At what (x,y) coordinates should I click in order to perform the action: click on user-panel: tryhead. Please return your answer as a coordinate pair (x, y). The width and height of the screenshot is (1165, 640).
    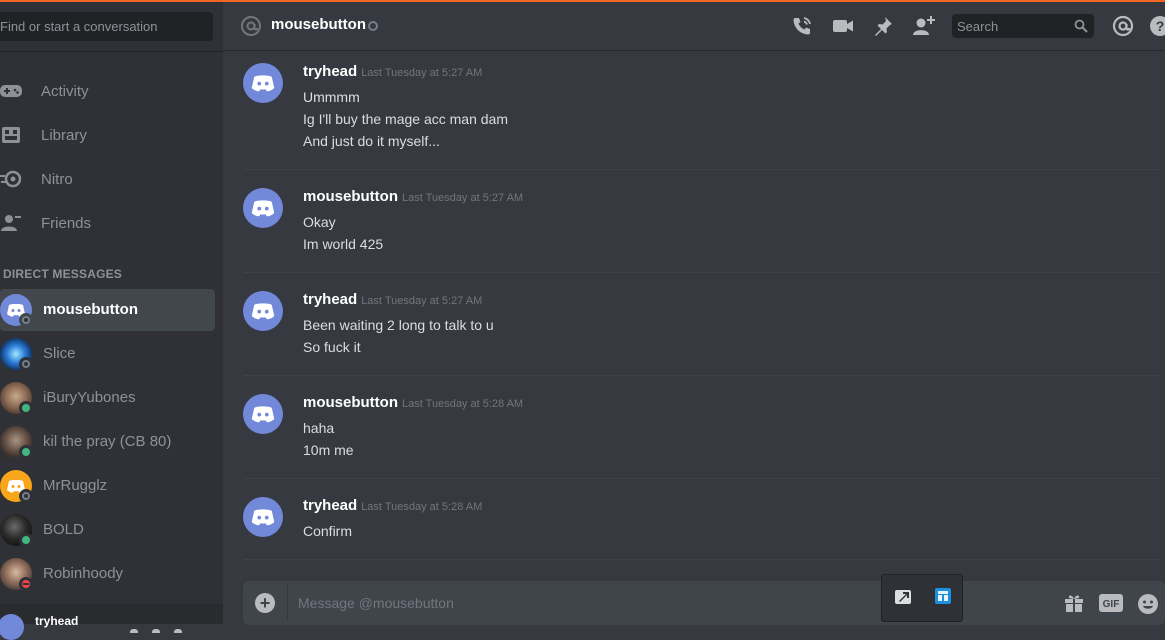
    Looking at the image, I should click on (111, 622).